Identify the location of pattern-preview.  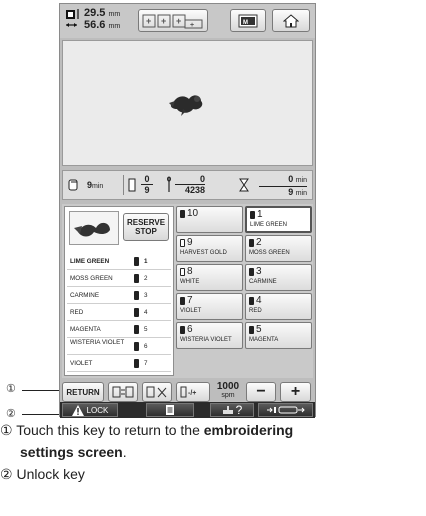
(187, 103).